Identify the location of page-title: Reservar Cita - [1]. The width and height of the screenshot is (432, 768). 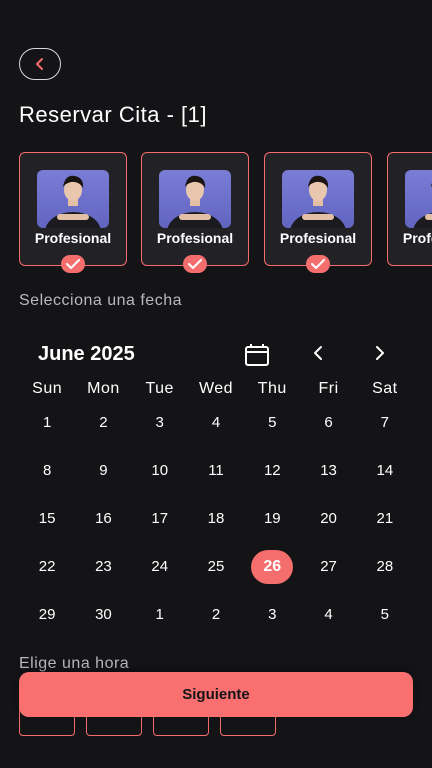
(113, 114).